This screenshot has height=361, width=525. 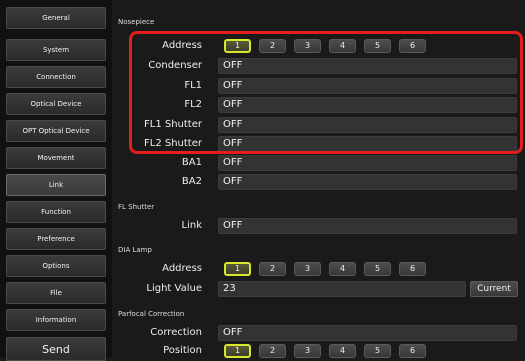 I want to click on dia-lamp-address-5-button: 5, so click(x=377, y=269).